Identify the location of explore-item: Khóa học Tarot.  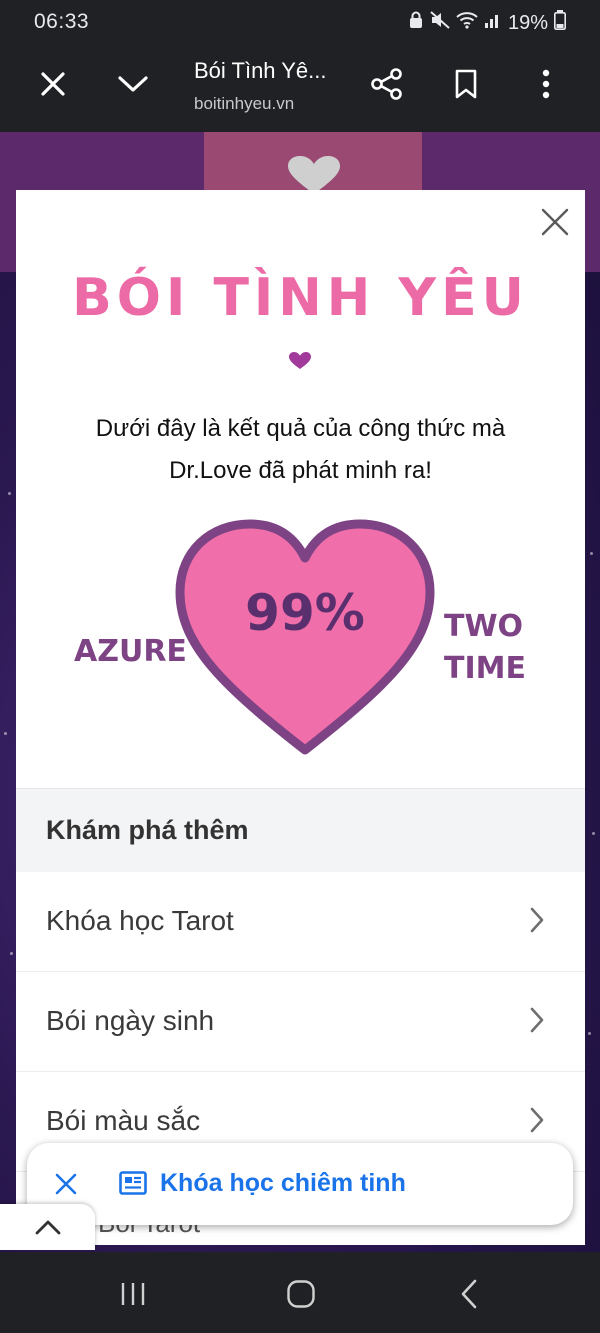
(300, 922).